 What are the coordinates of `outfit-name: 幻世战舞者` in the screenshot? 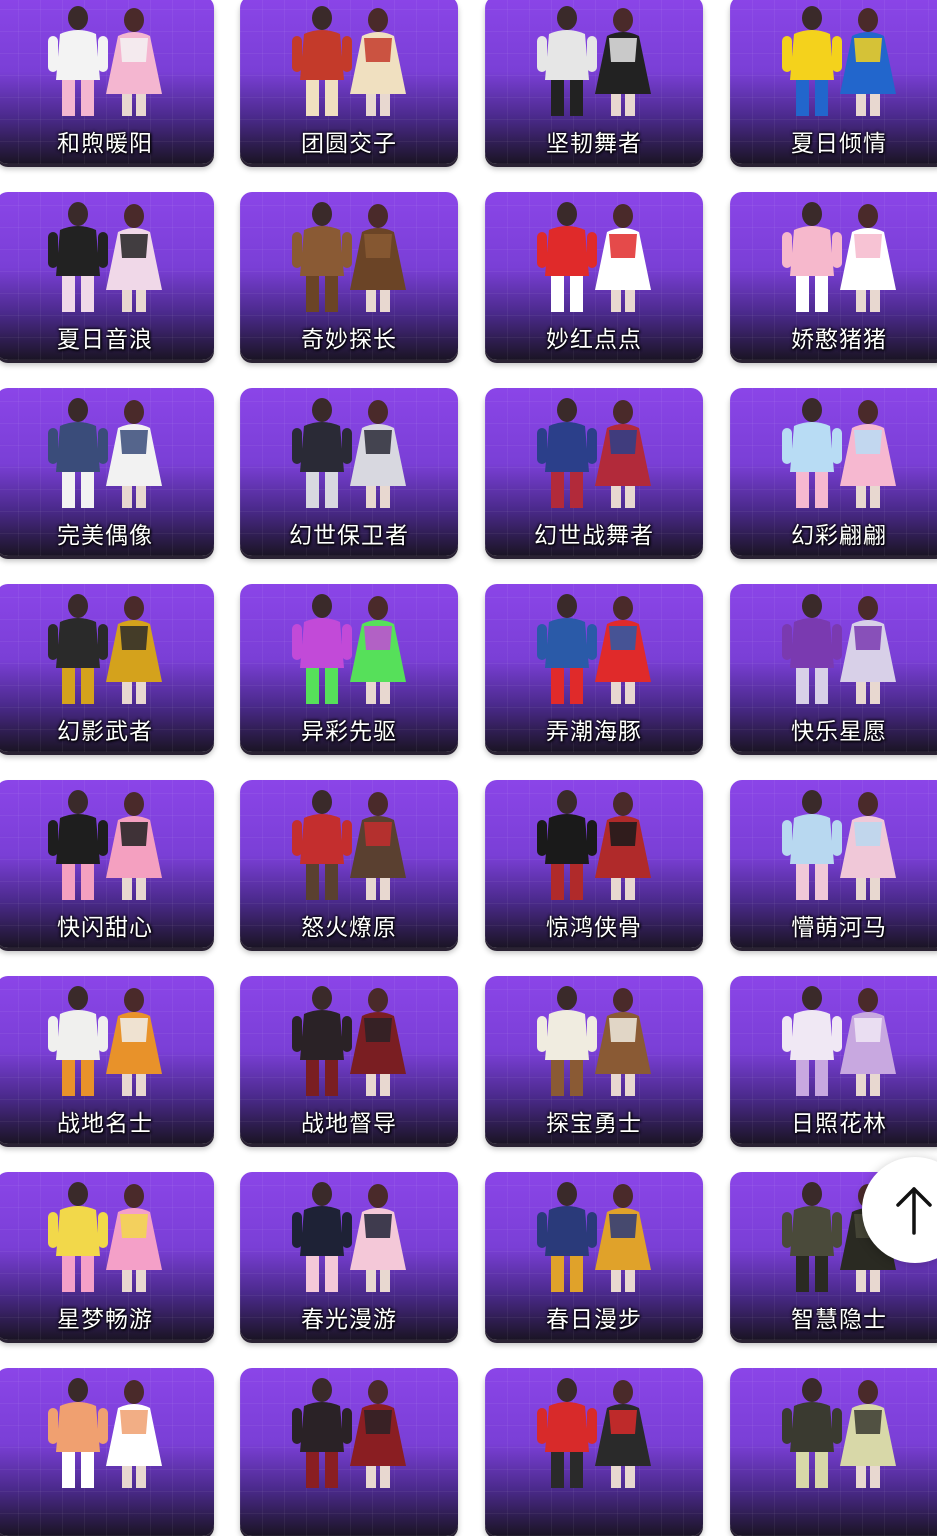 It's located at (594, 536).